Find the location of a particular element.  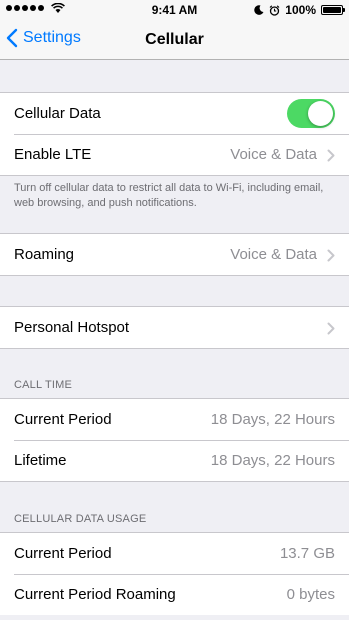

toggle-knob is located at coordinates (320, 113).